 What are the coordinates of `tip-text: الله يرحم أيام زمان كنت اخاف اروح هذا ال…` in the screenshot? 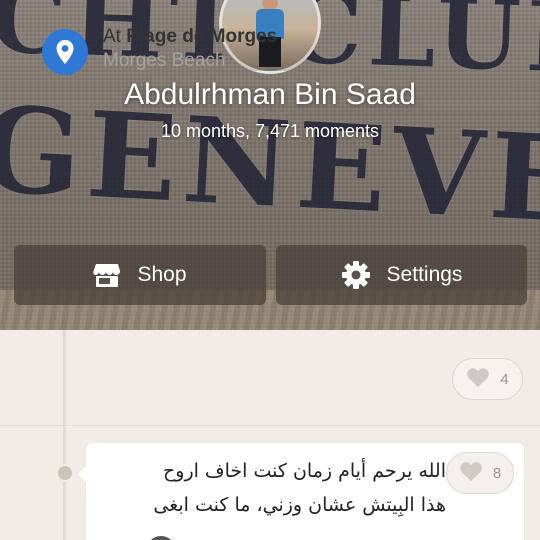 It's located at (273, 488).